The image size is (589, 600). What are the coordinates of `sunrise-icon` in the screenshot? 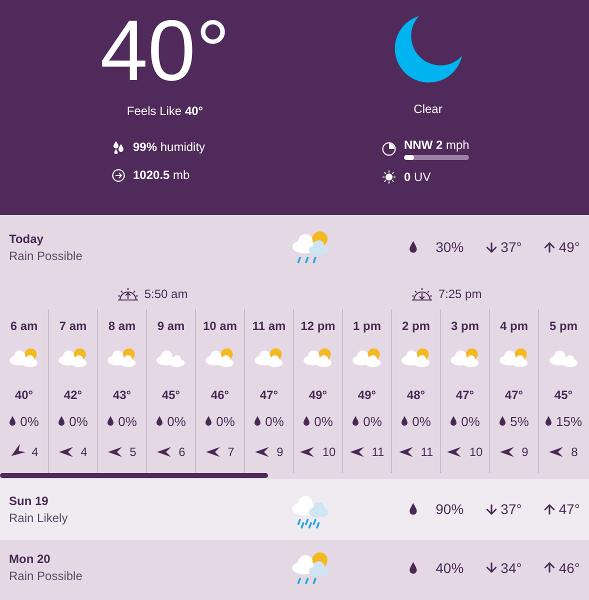 It's located at (128, 294).